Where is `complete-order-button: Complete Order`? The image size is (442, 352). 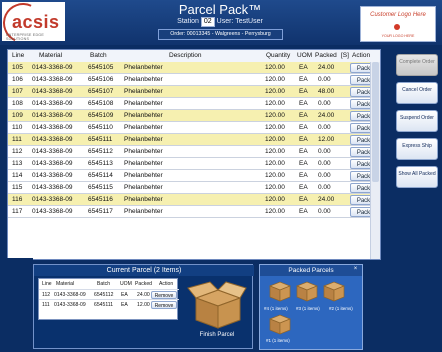 complete-order-button: Complete Order is located at coordinates (417, 65).